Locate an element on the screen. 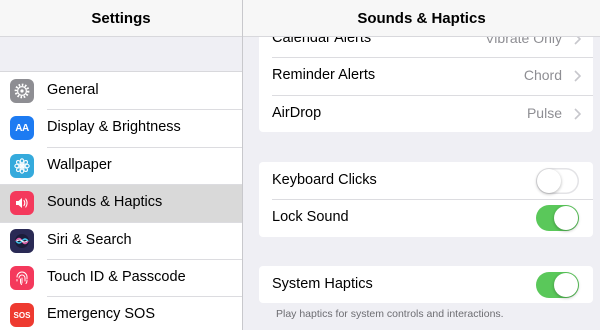 Image resolution: width=600 pixels, height=330 pixels. keyboard-clicks-toggle is located at coordinates (557, 181).